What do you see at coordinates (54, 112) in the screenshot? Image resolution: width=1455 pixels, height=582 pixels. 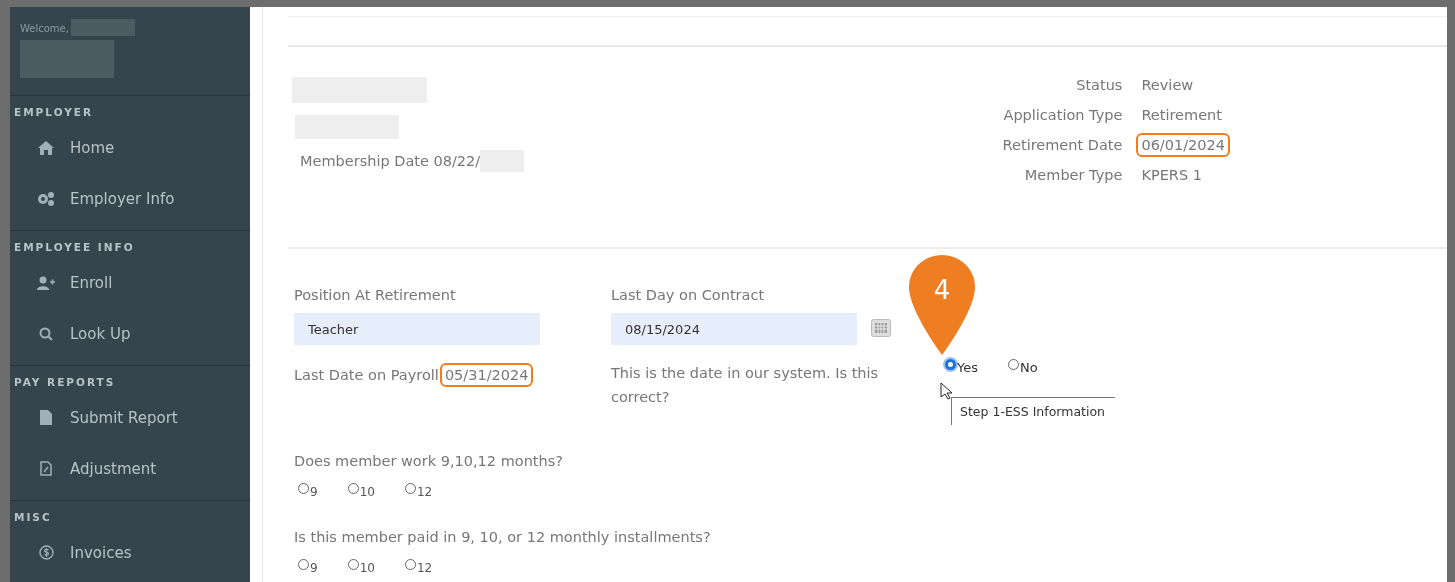 I see `section-heading: EMPLOYER` at bounding box center [54, 112].